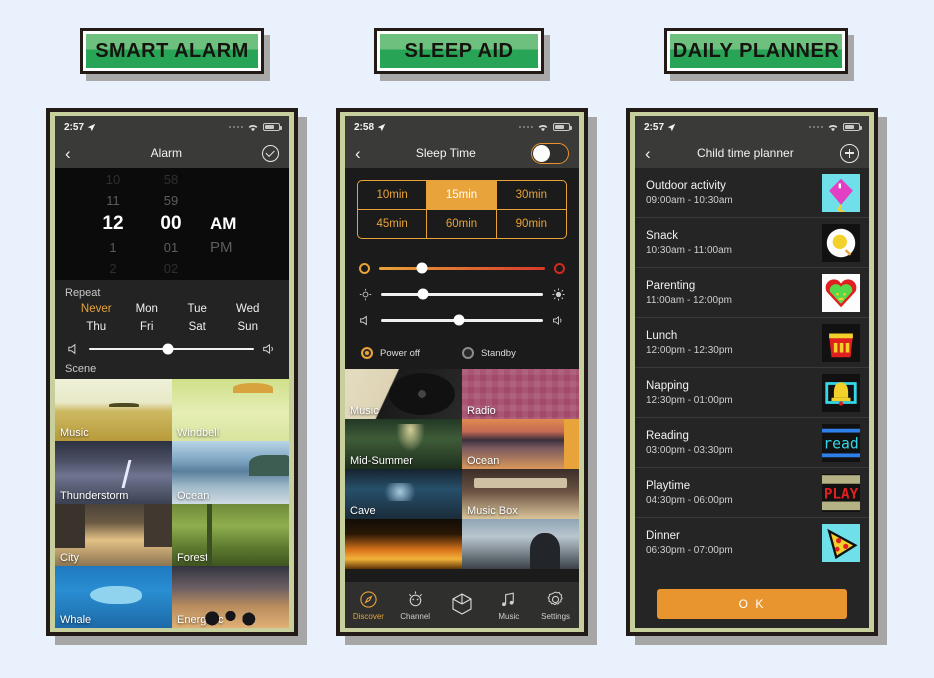  I want to click on planner-row-text: Parenting 11:00am - 12:00pm, so click(689, 293).